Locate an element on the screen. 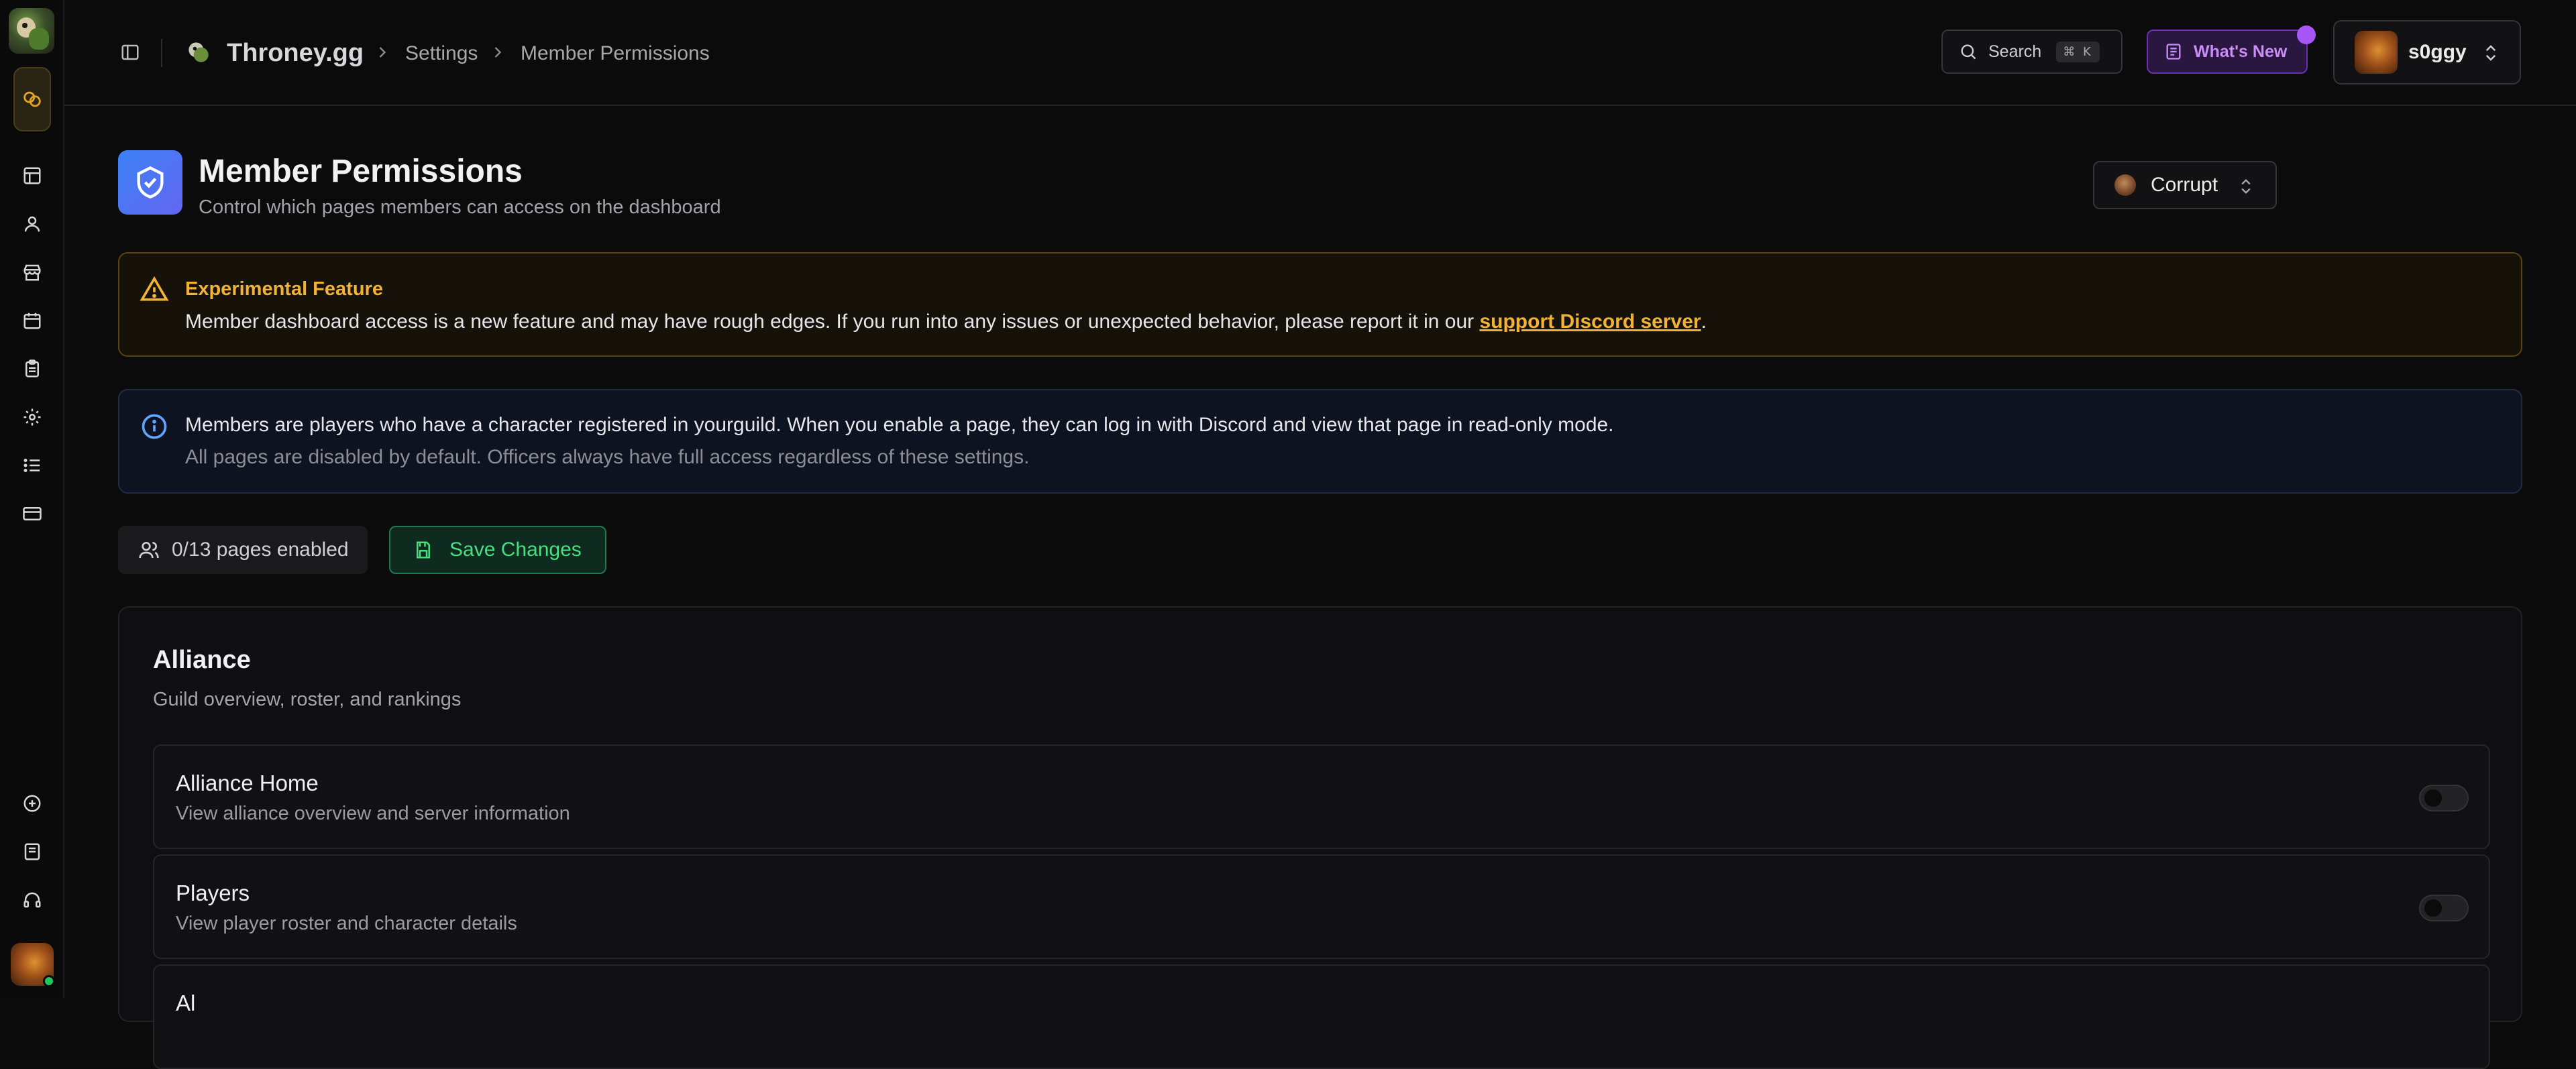 Image resolution: width=2576 pixels, height=1069 pixels. guild-switcher-button is located at coordinates (32, 99).